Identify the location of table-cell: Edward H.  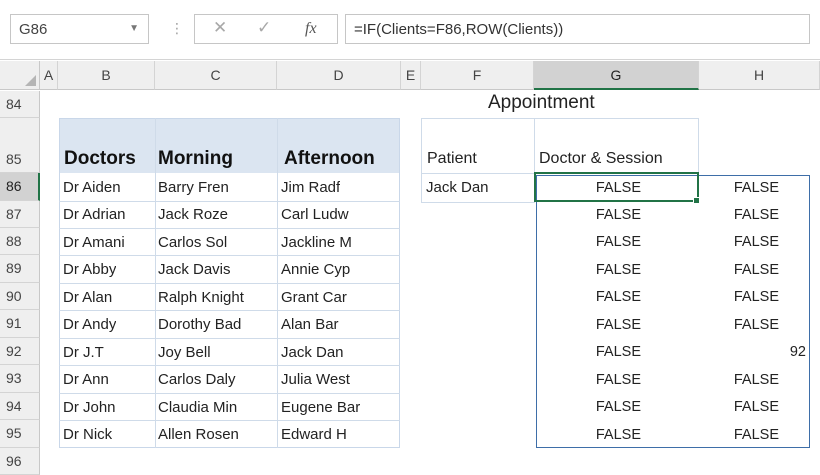
(314, 434).